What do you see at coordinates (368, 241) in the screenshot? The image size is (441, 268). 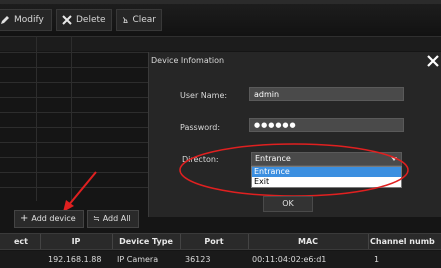 I see `column-divider` at bounding box center [368, 241].